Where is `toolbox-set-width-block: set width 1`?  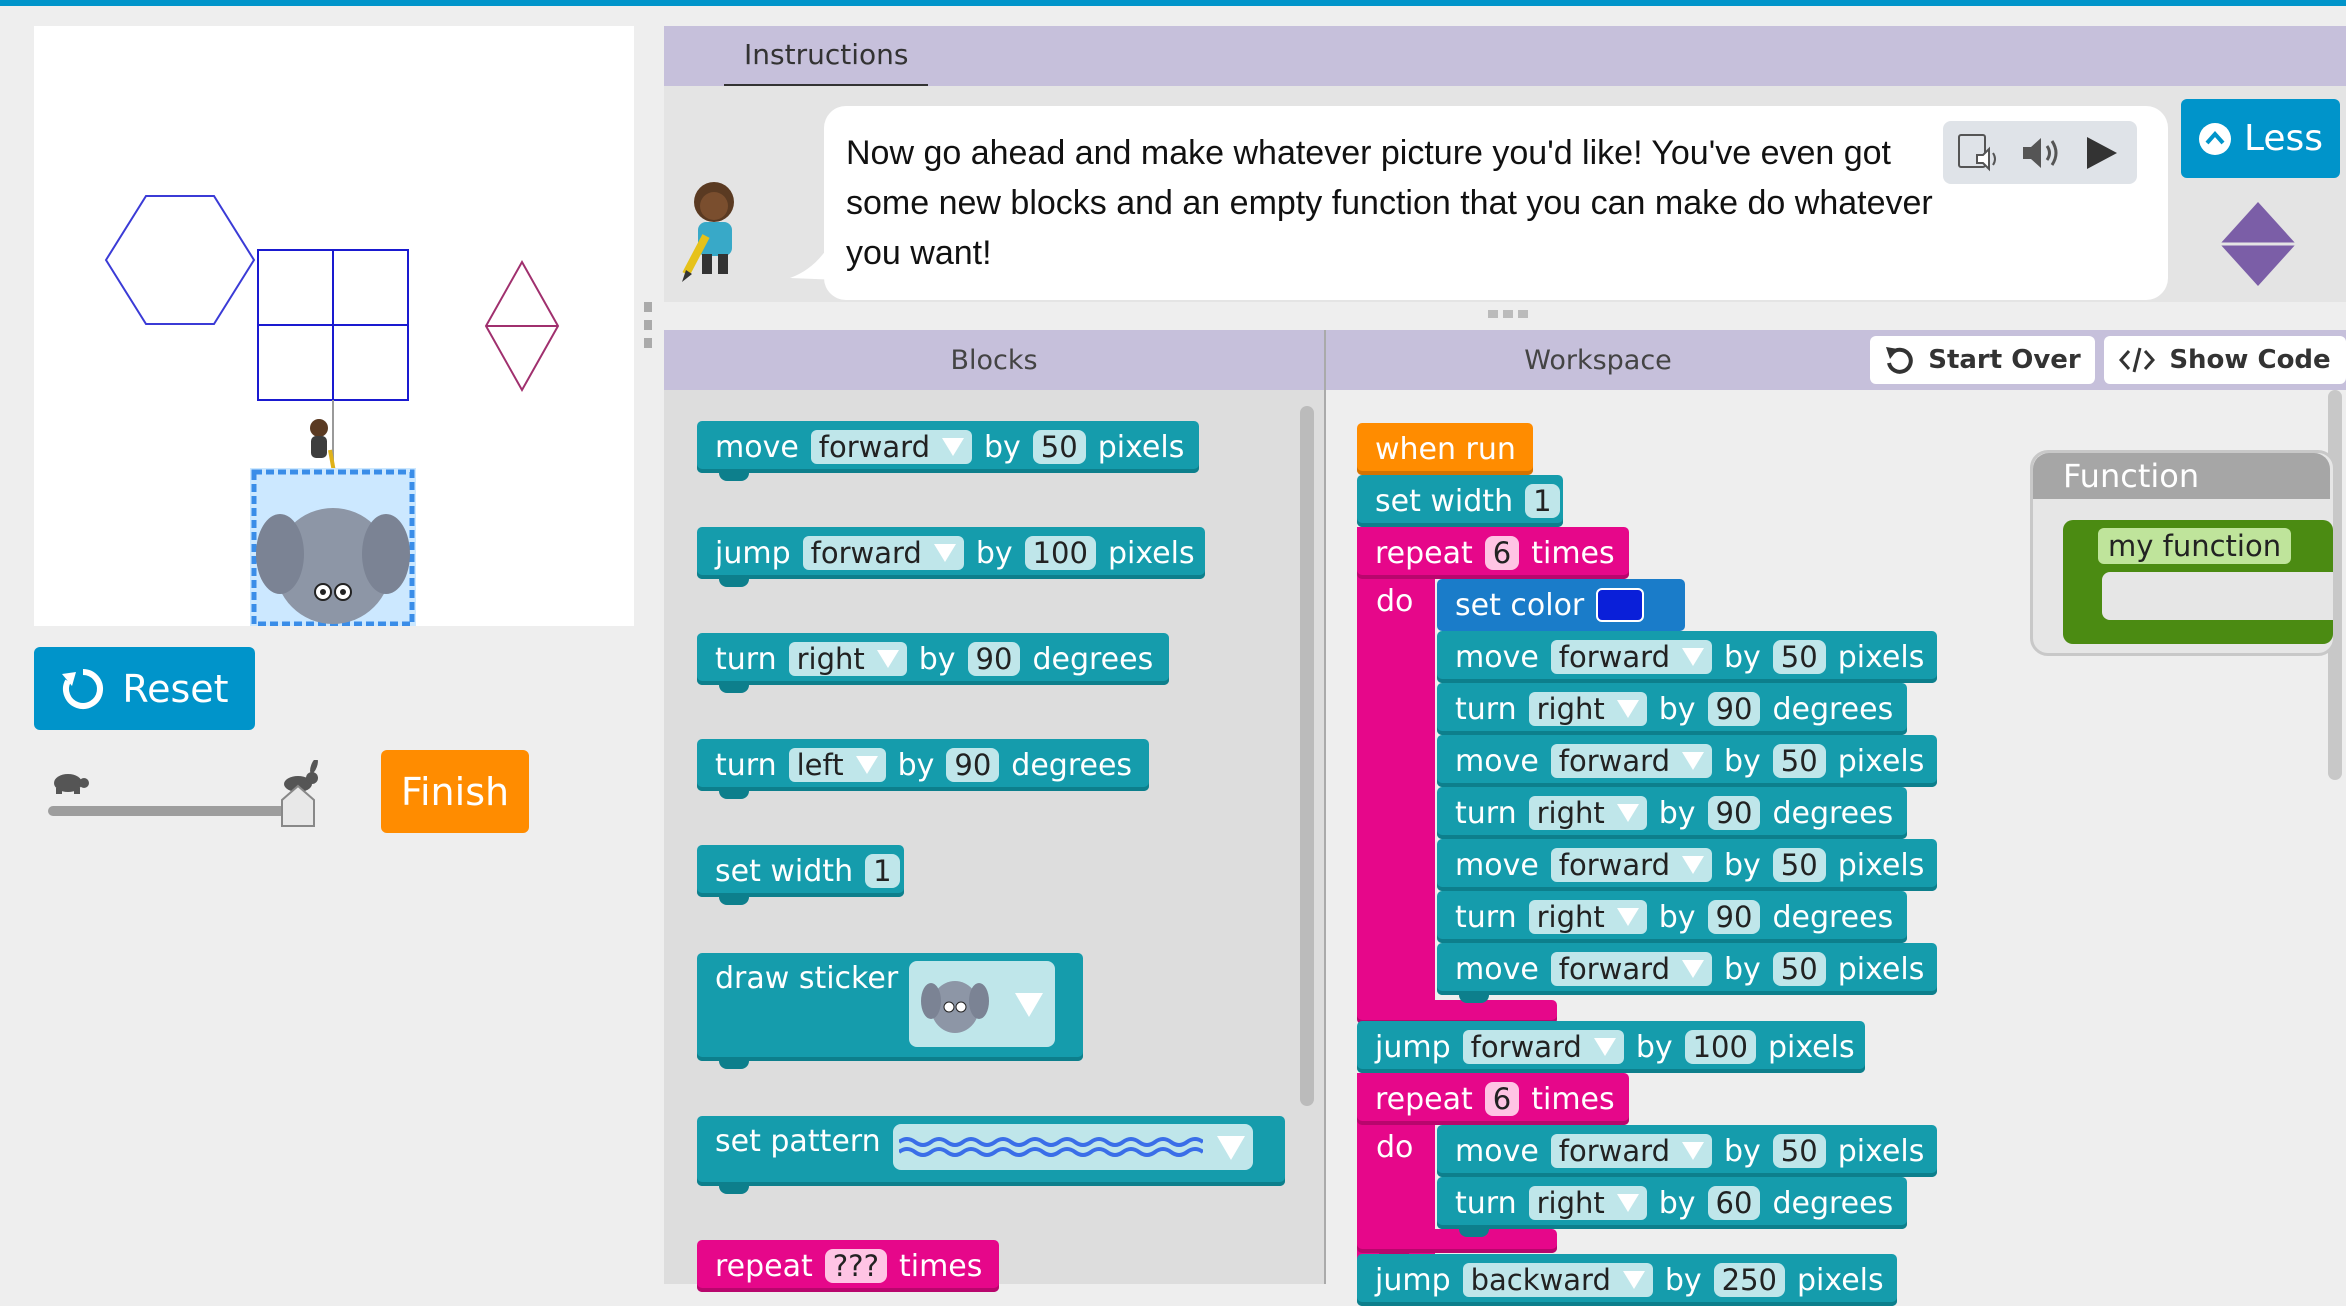 toolbox-set-width-block: set width 1 is located at coordinates (800, 875).